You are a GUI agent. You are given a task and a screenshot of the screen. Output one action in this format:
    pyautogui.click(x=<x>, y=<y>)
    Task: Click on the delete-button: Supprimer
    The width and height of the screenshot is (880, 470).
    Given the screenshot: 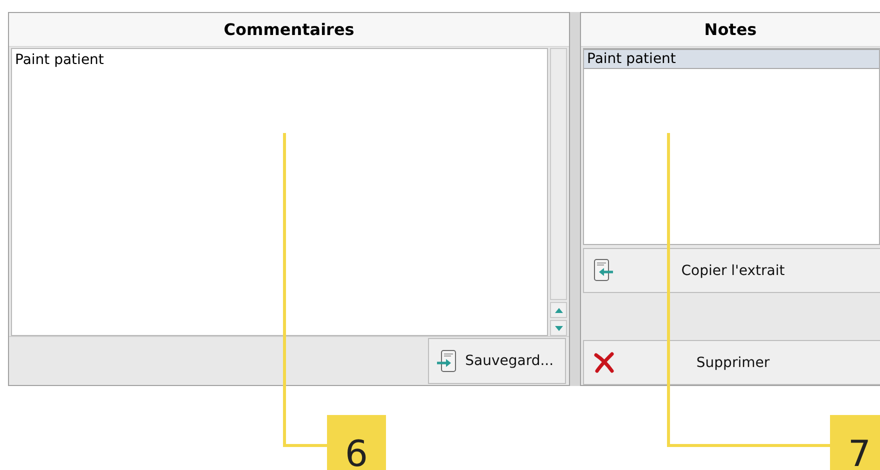 What is the action you would take?
    pyautogui.click(x=731, y=362)
    